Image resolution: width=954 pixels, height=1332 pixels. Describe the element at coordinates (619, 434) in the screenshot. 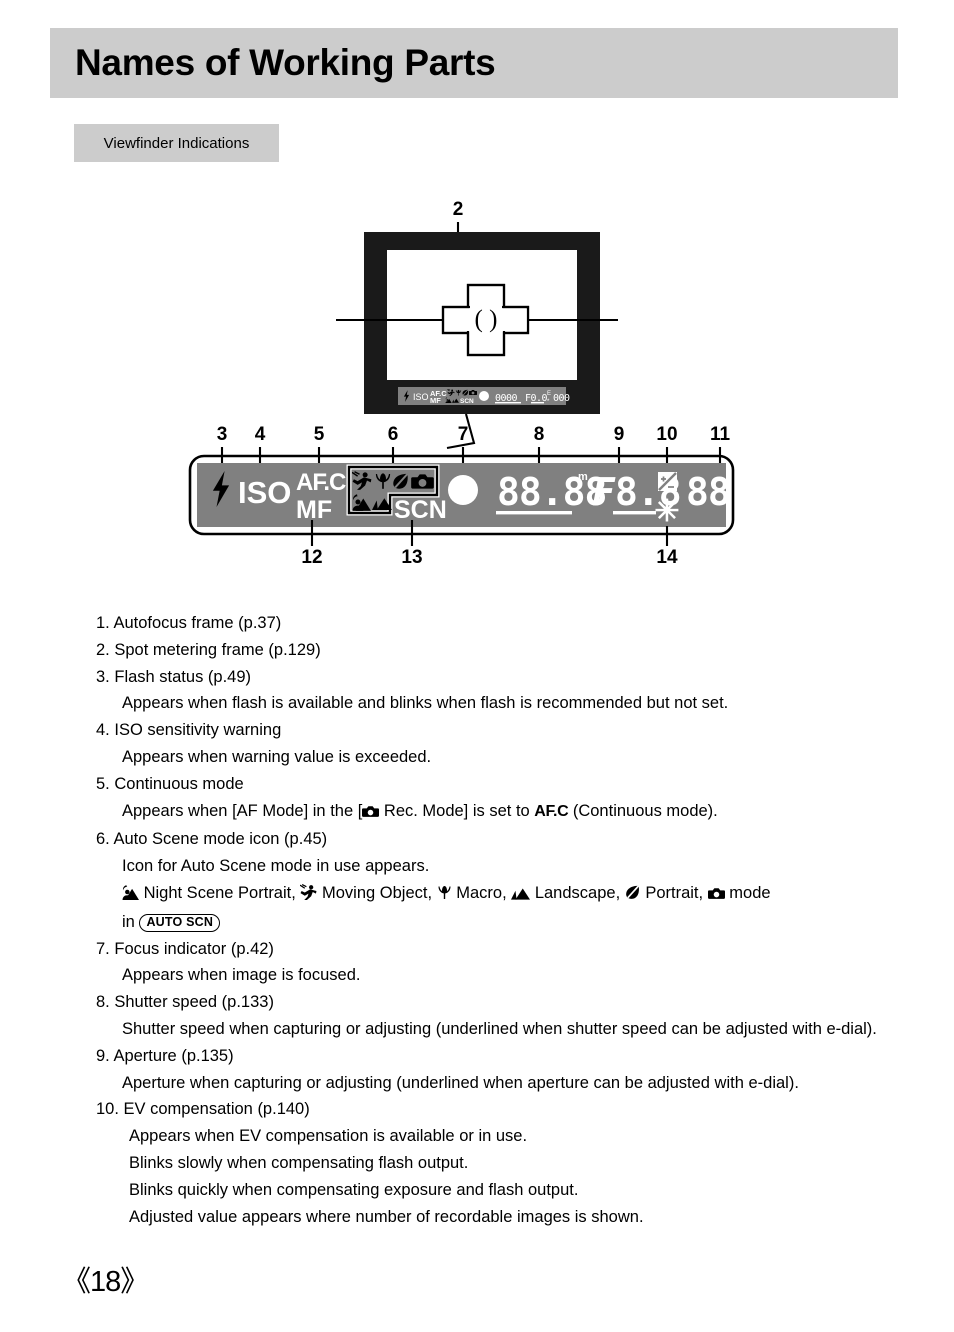

I see `callout-9: 9` at that location.